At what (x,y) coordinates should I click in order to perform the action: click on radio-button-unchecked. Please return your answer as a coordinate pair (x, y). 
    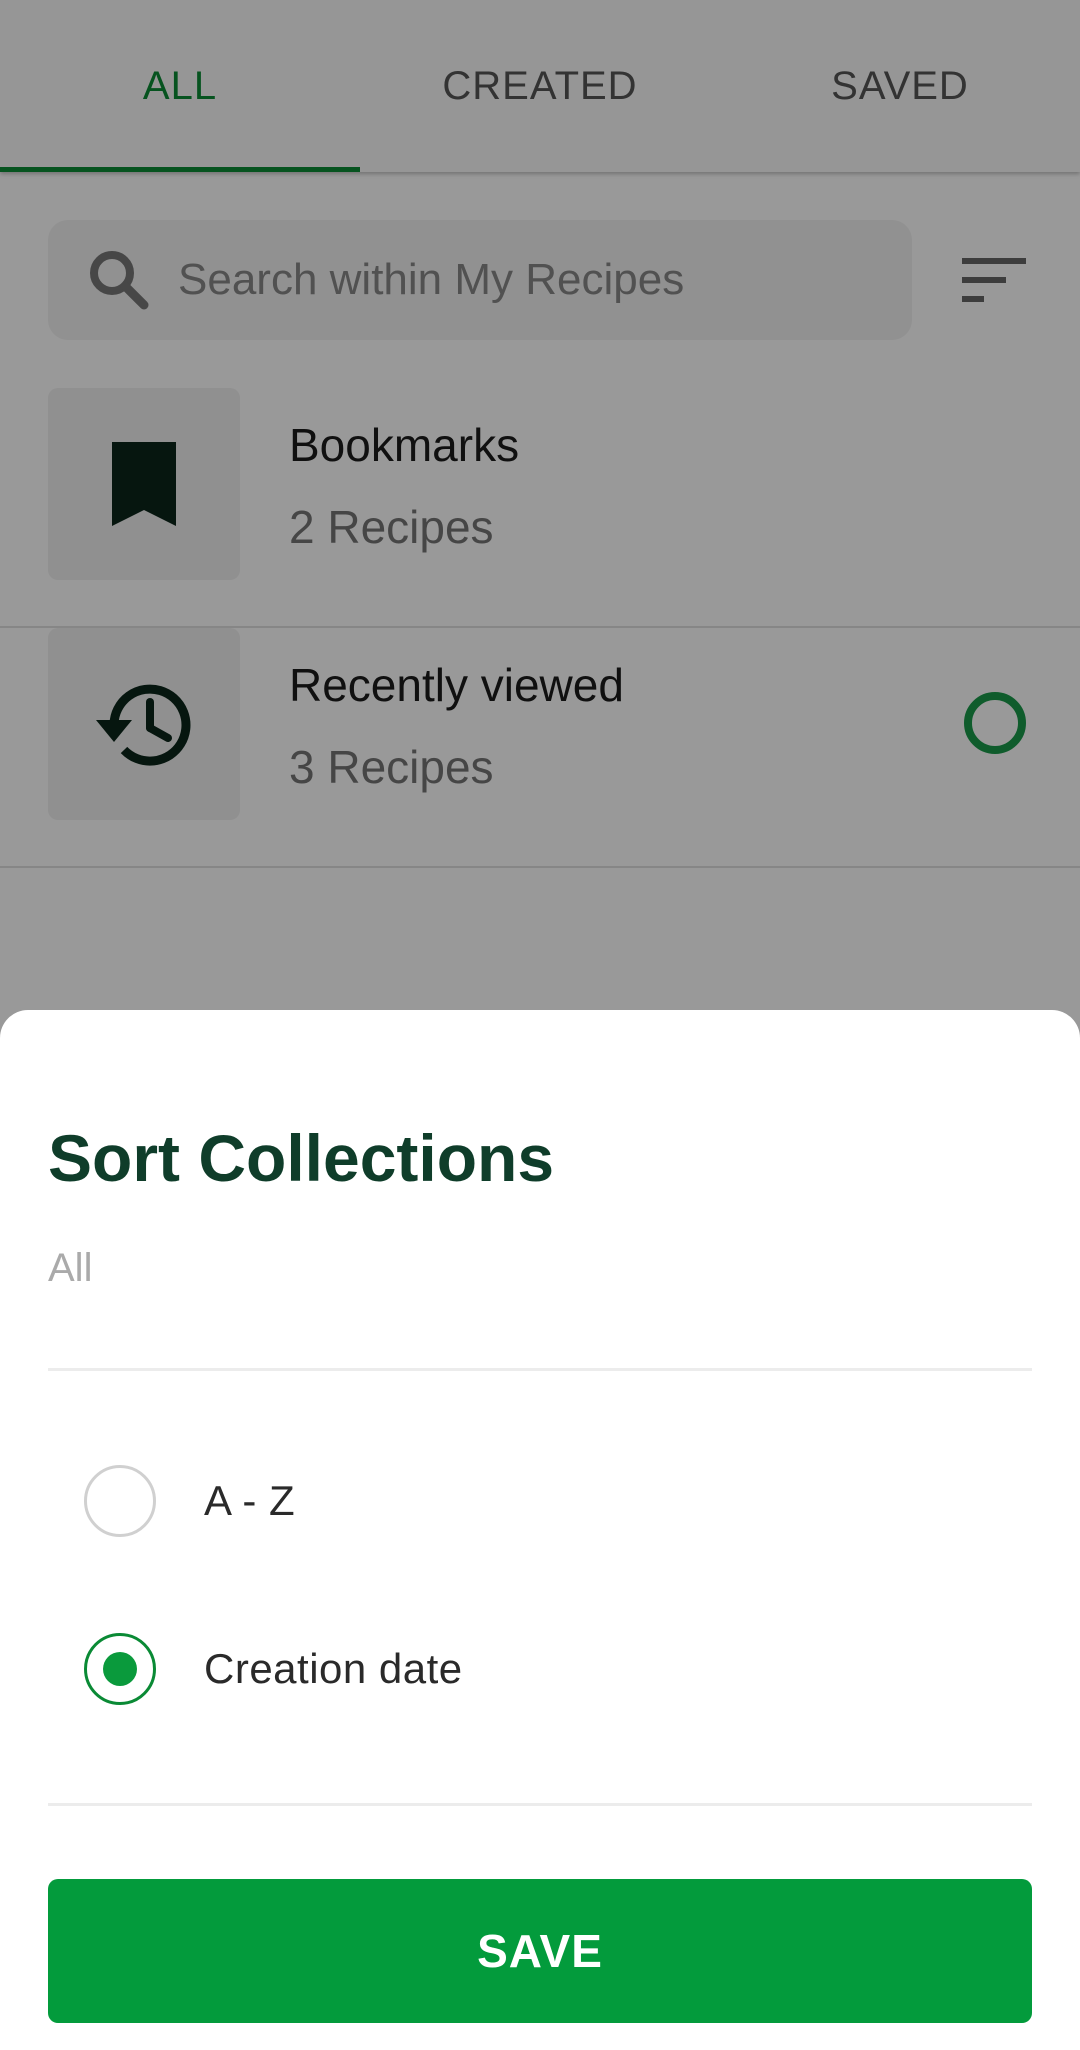
    Looking at the image, I should click on (120, 1501).